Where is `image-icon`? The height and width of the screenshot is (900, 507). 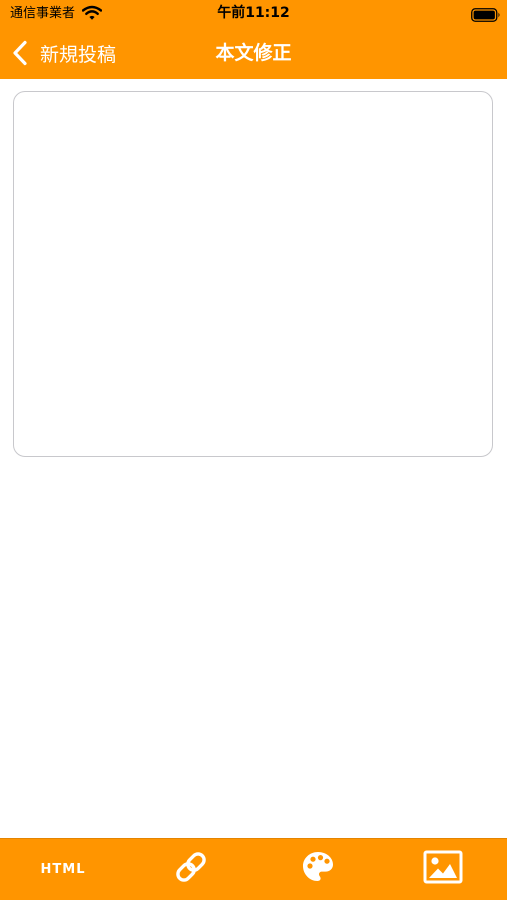
image-icon is located at coordinates (443, 869).